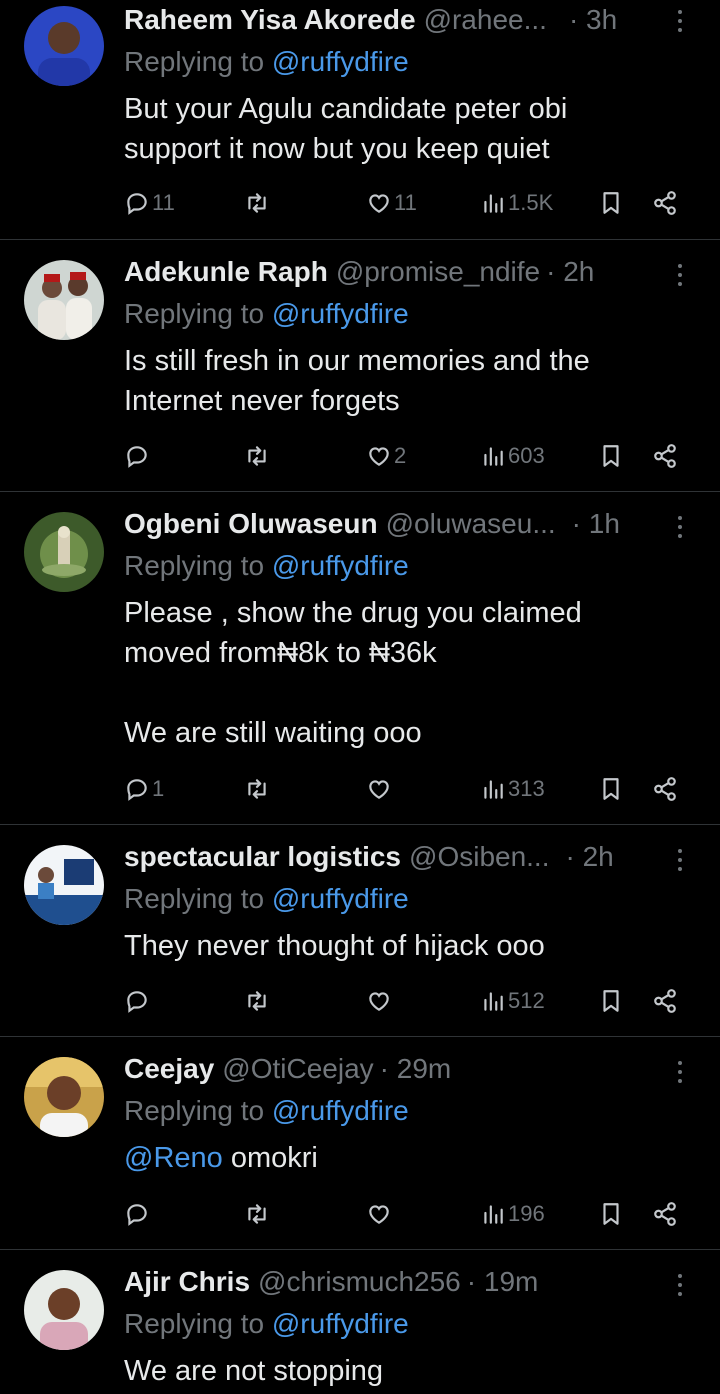 This screenshot has height=1394, width=720. I want to click on views-button: 1.5K, so click(516, 203).